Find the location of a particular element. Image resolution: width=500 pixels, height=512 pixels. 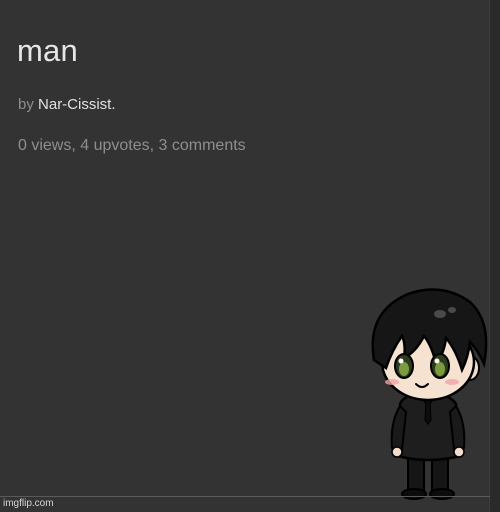

byline: by Nar-Cissist. is located at coordinates (67, 104).